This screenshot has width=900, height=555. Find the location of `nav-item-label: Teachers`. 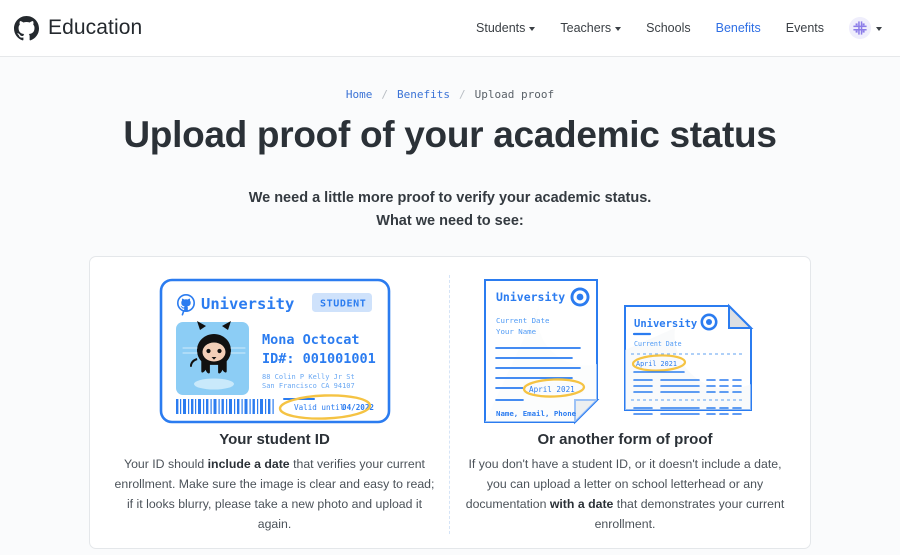

nav-item-label: Teachers is located at coordinates (586, 28).